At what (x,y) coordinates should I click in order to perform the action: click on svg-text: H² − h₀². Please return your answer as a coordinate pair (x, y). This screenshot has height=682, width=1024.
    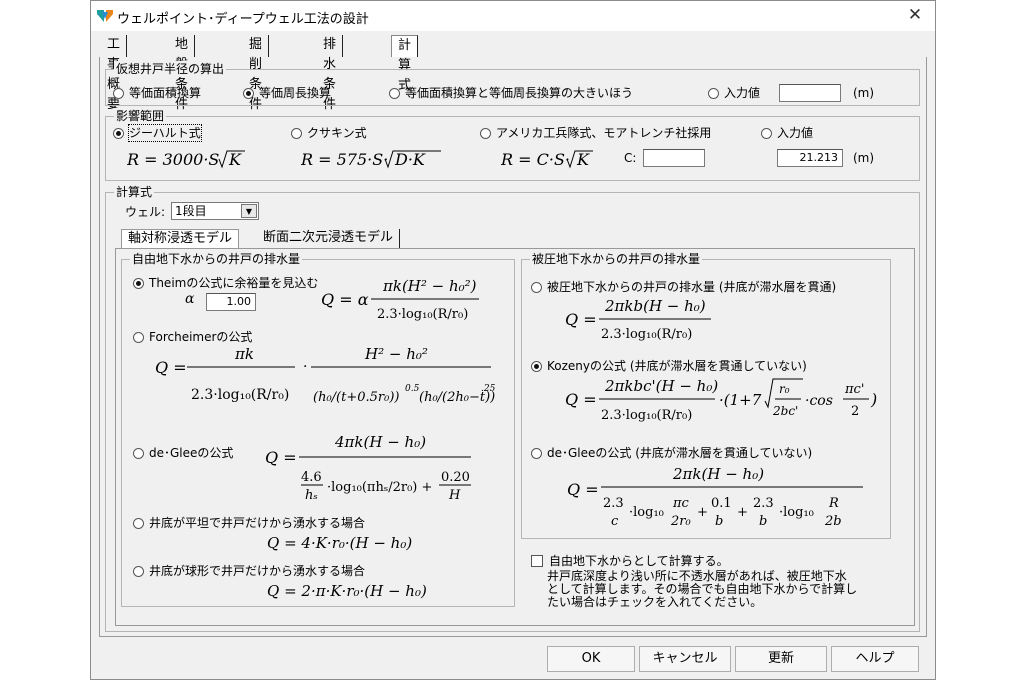
    Looking at the image, I should click on (396, 354).